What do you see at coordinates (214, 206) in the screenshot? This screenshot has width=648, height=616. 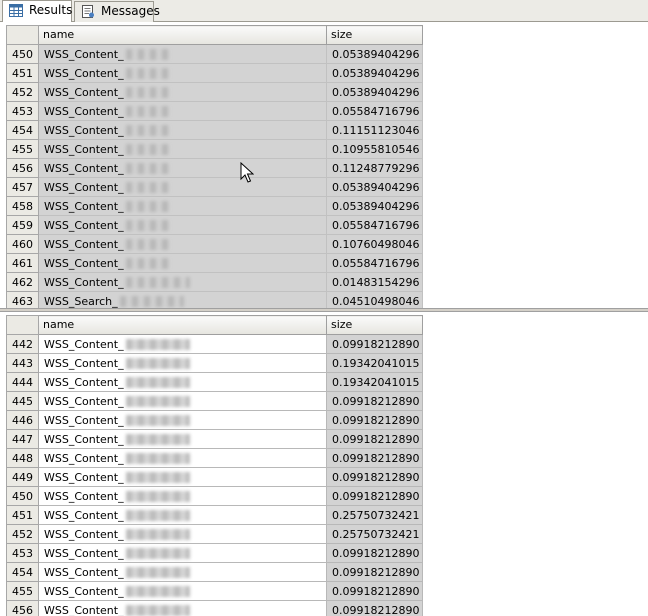 I see `table-row: 458 WSS_Content_ 0.05389404296` at bounding box center [214, 206].